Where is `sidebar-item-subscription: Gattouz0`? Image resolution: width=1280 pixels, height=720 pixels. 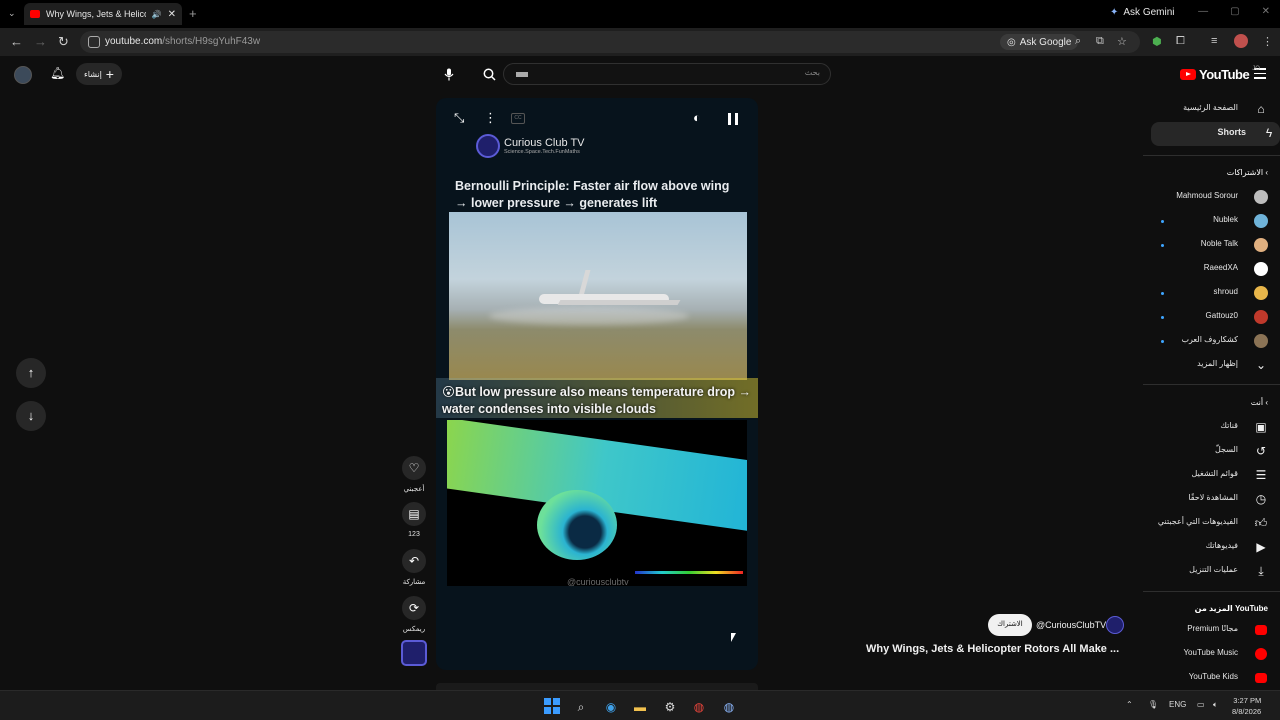 sidebar-item-subscription: Gattouz0 is located at coordinates (1211, 318).